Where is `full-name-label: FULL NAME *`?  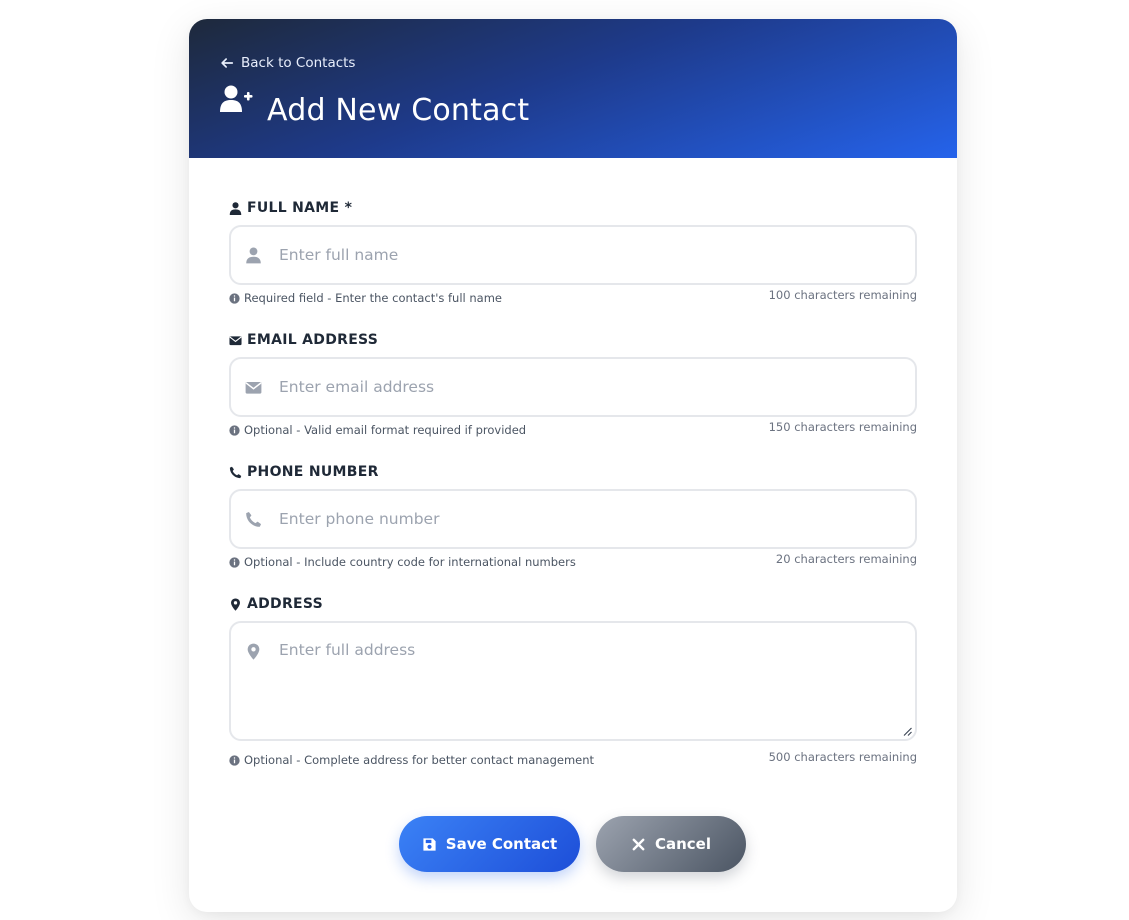
full-name-label: FULL NAME * is located at coordinates (573, 208).